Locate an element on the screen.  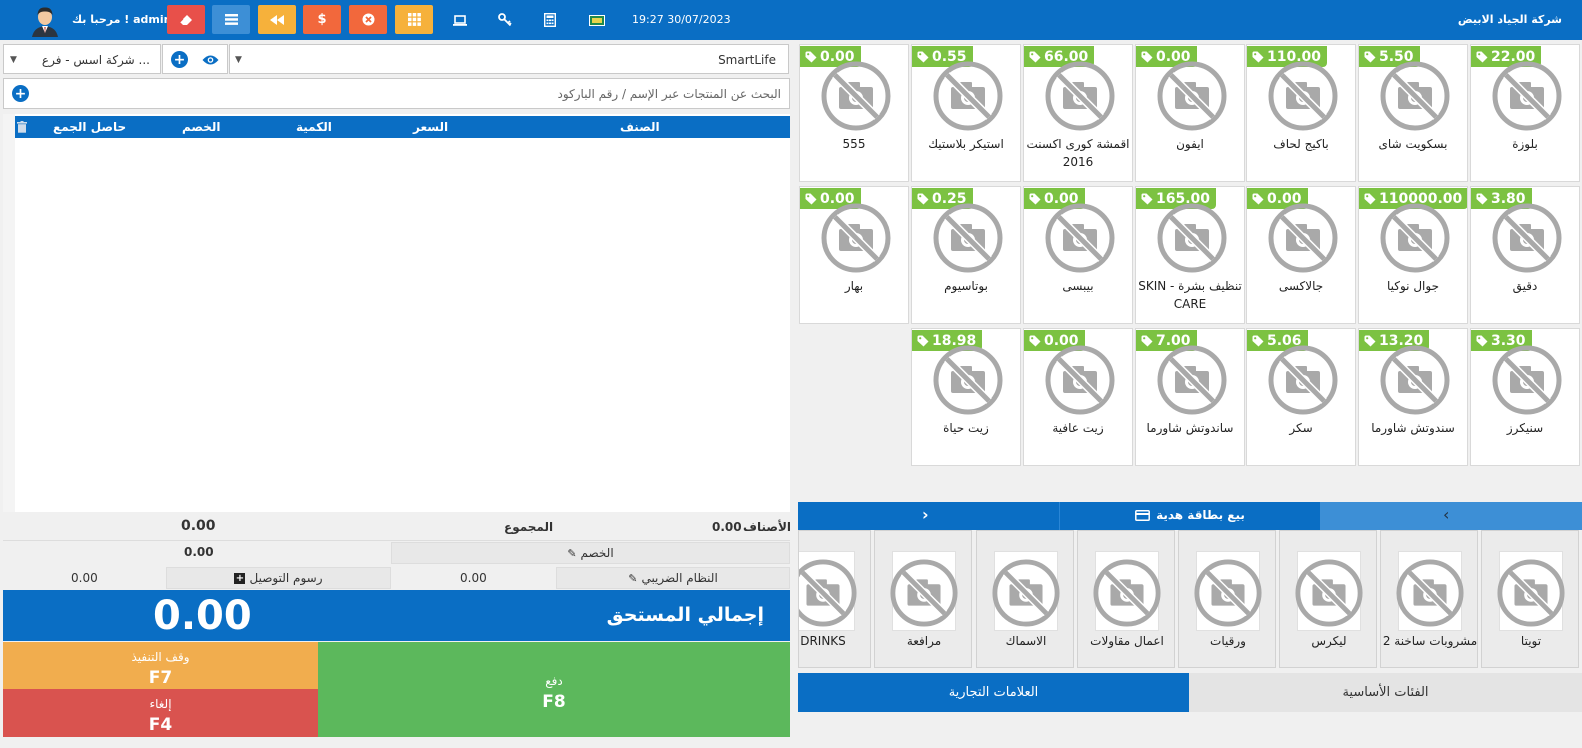
key-button is located at coordinates (505, 20).